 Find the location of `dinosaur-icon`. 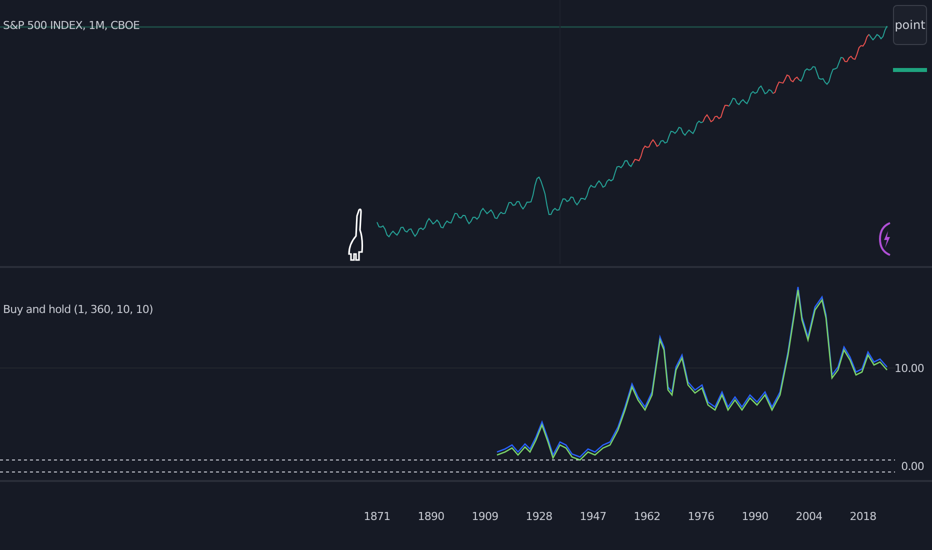

dinosaur-icon is located at coordinates (356, 235).